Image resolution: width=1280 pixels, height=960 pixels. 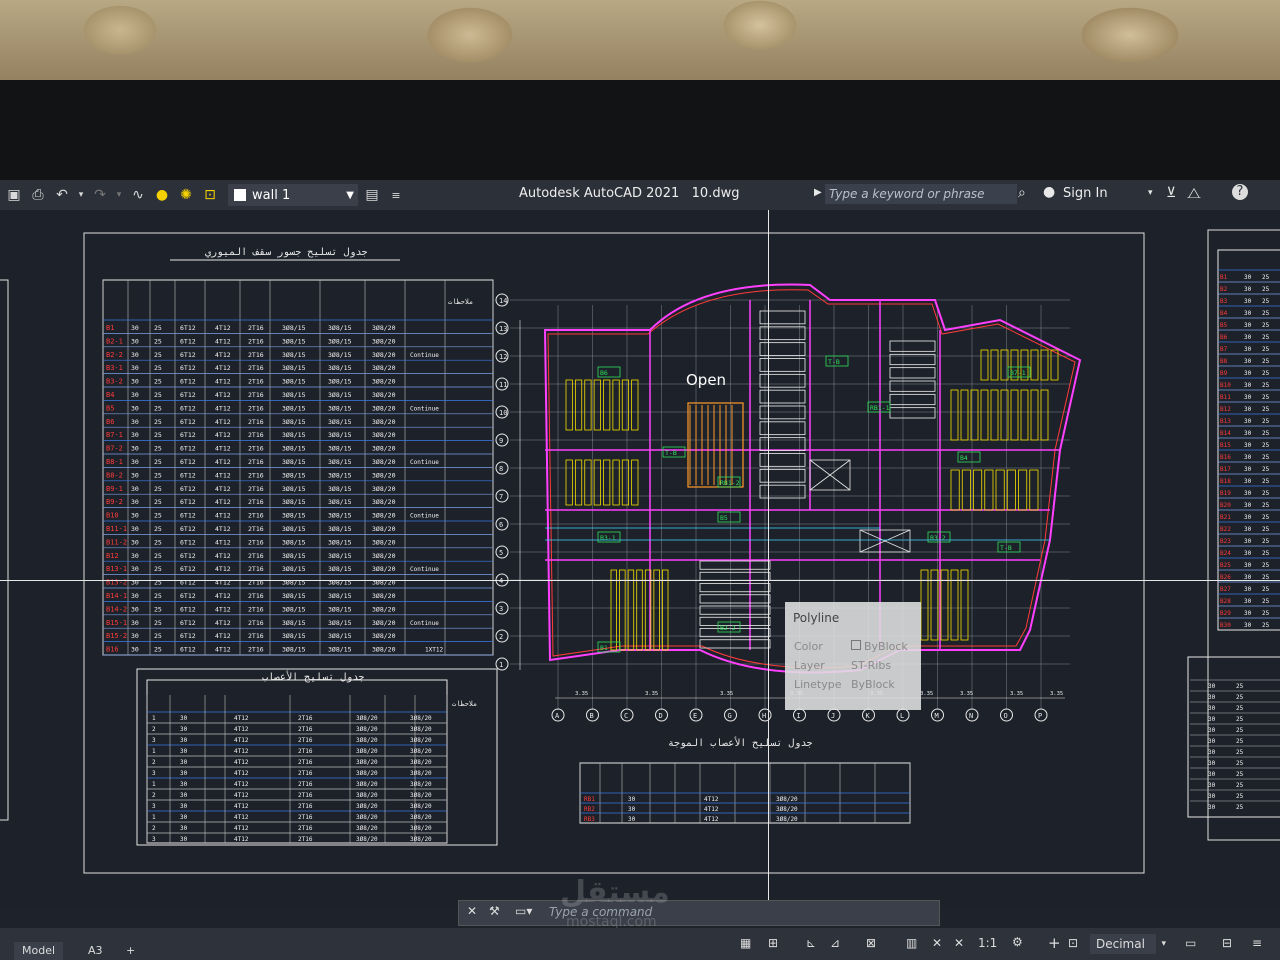 I want to click on print-icon: ⎙, so click(x=38, y=195).